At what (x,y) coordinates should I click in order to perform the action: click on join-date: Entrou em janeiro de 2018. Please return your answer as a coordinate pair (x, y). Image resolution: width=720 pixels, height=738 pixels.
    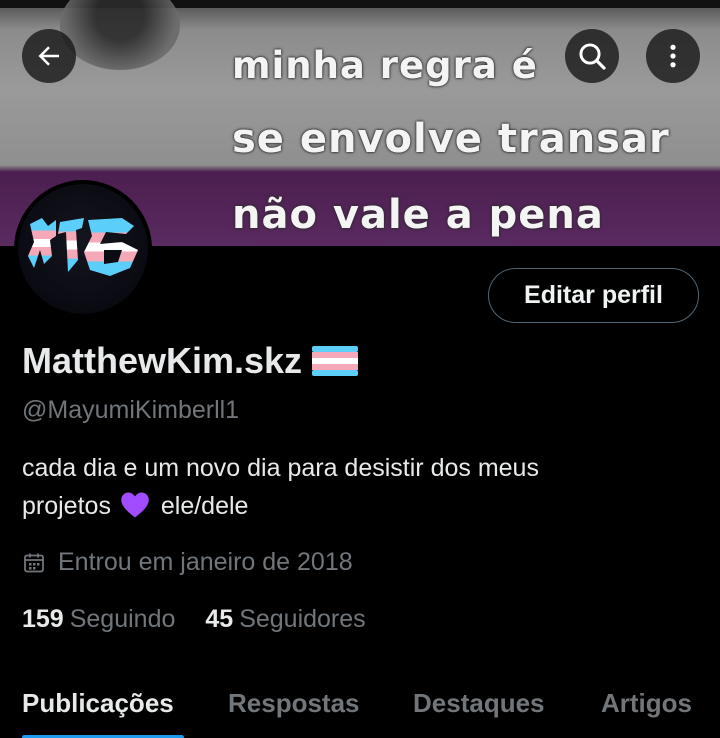
    Looking at the image, I should click on (187, 562).